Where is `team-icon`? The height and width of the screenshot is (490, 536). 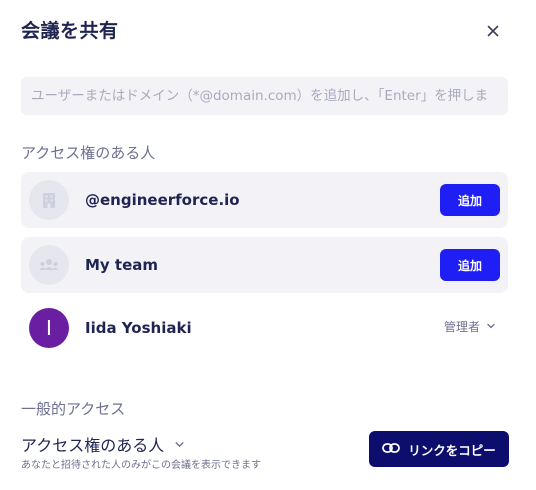
team-icon is located at coordinates (49, 265).